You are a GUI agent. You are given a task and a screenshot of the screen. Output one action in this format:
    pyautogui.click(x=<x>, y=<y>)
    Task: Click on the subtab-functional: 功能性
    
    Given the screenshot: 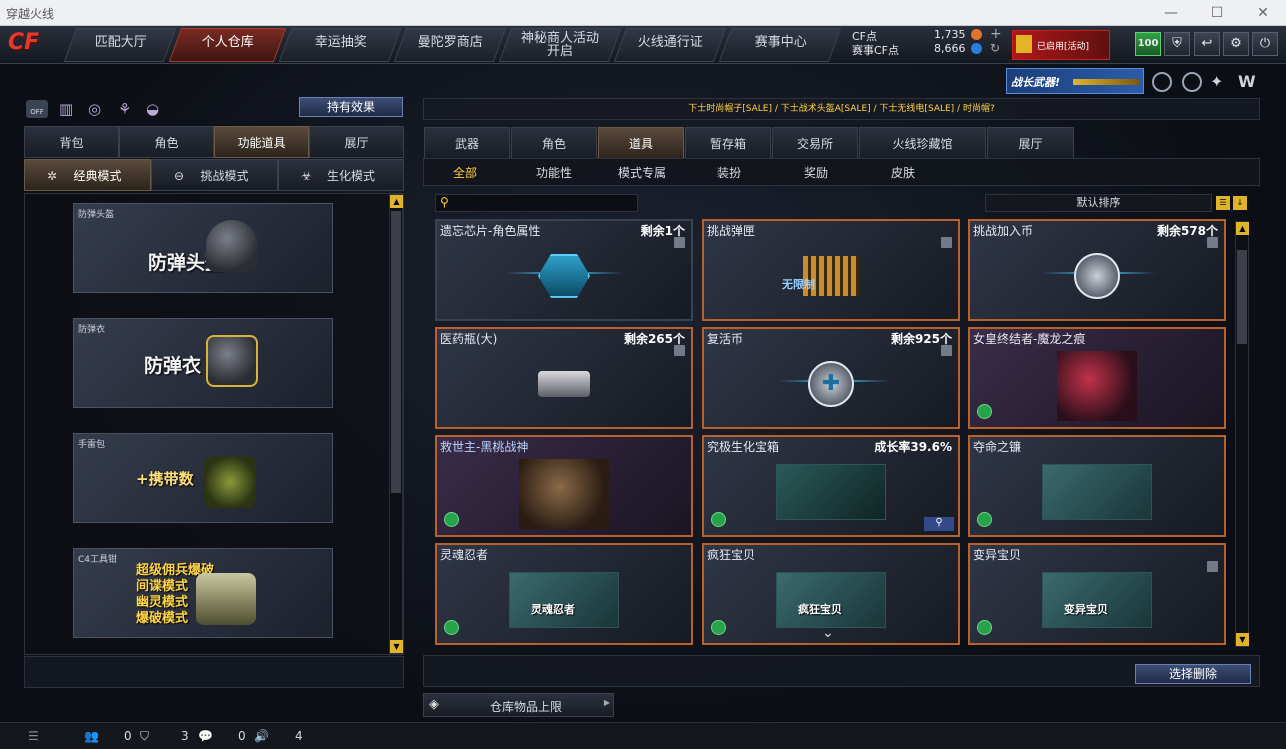 What is the action you would take?
    pyautogui.click(x=554, y=173)
    